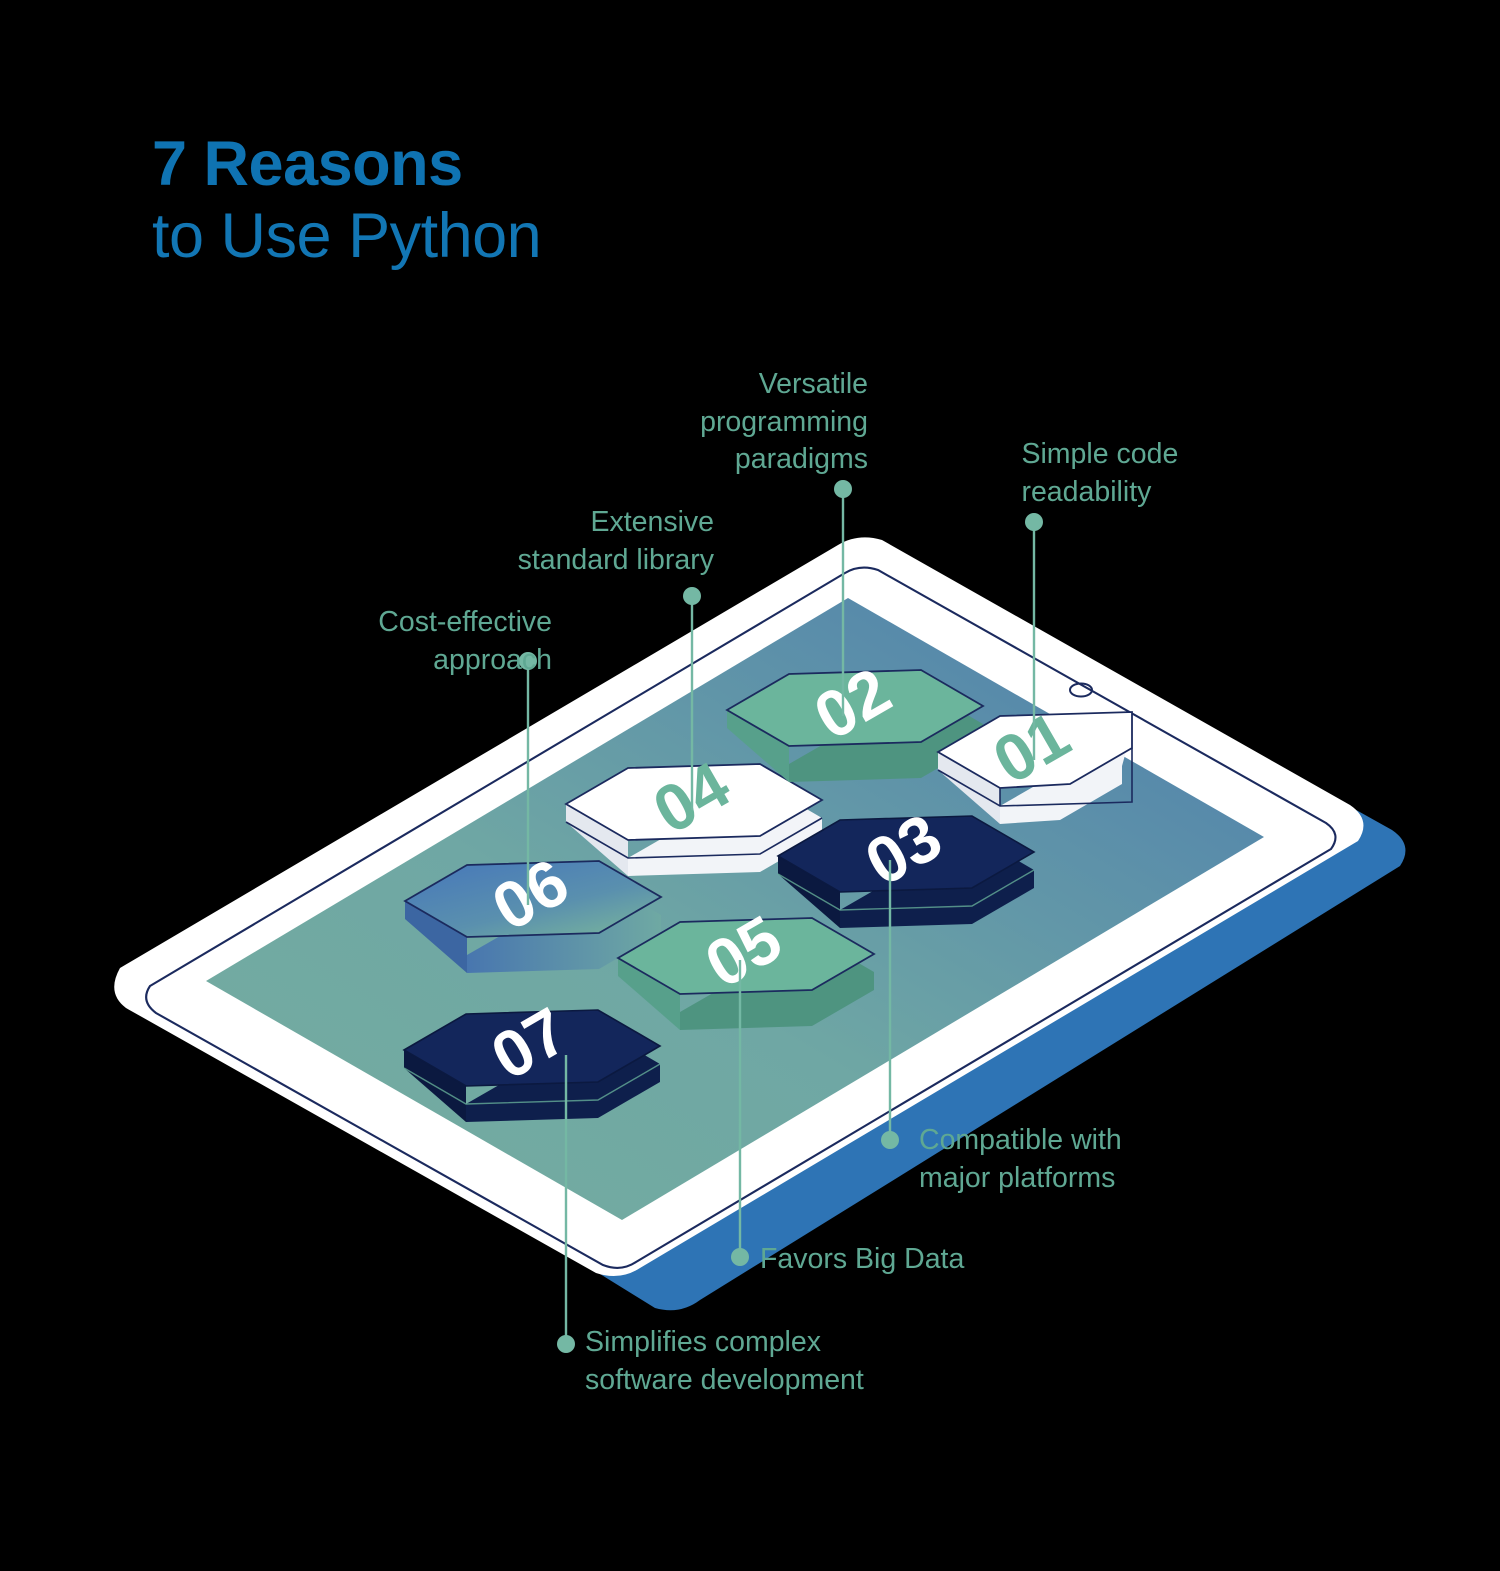 Image resolution: width=1500 pixels, height=1571 pixels. I want to click on callout-label-06: Cost-effective approach, so click(465, 641).